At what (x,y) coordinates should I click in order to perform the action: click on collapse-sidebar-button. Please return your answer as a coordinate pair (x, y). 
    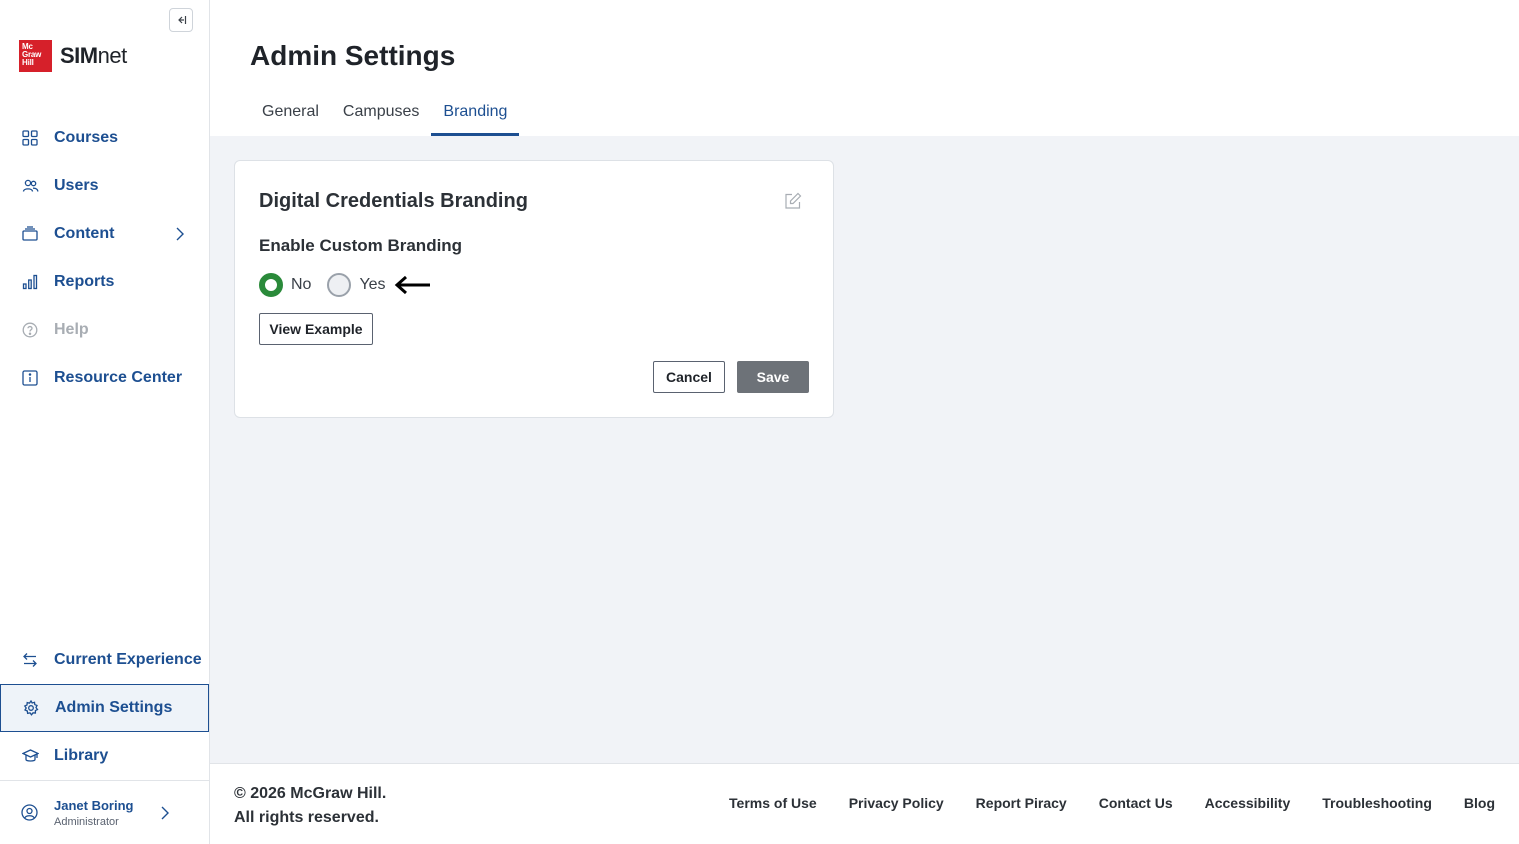
    Looking at the image, I should click on (181, 20).